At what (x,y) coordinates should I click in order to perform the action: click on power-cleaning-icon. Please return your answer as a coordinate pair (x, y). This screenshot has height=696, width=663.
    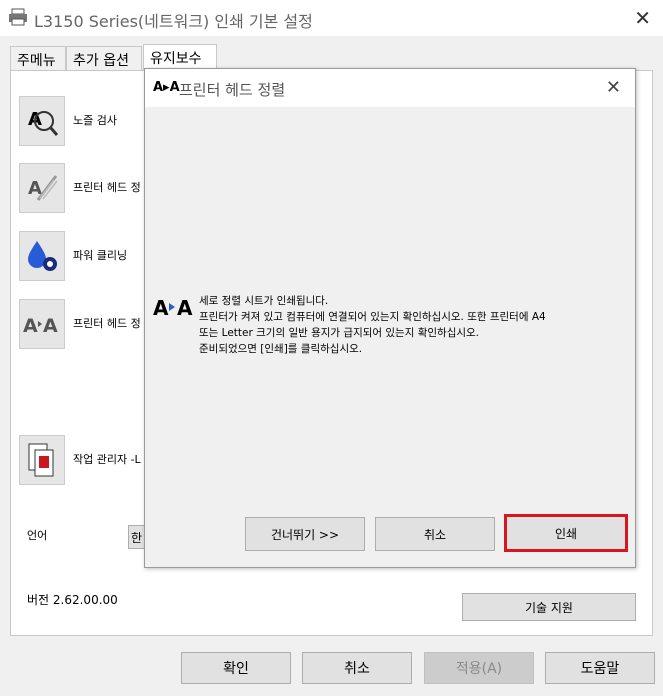
    Looking at the image, I should click on (42, 256).